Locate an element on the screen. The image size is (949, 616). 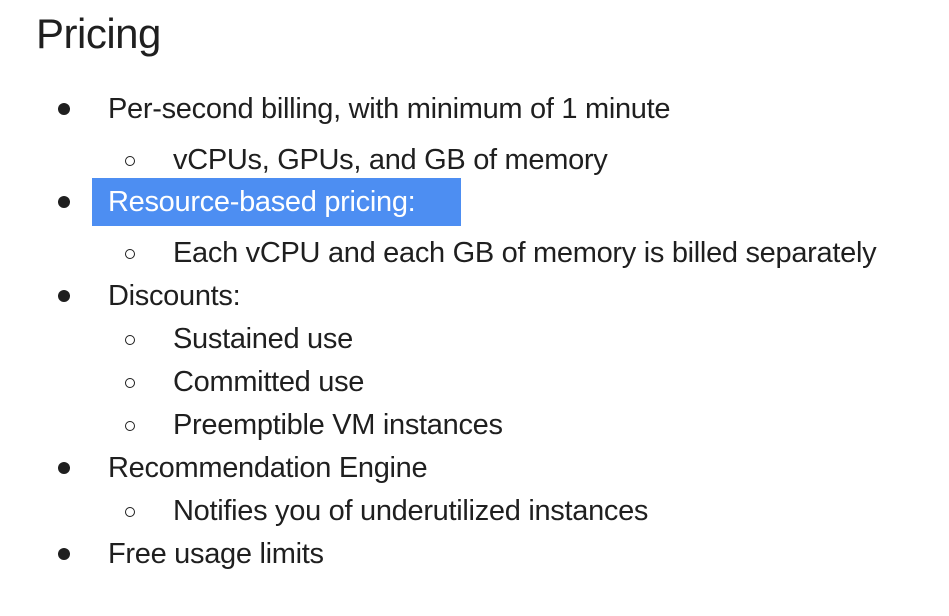
list-item-text: Discounts: is located at coordinates (174, 296).